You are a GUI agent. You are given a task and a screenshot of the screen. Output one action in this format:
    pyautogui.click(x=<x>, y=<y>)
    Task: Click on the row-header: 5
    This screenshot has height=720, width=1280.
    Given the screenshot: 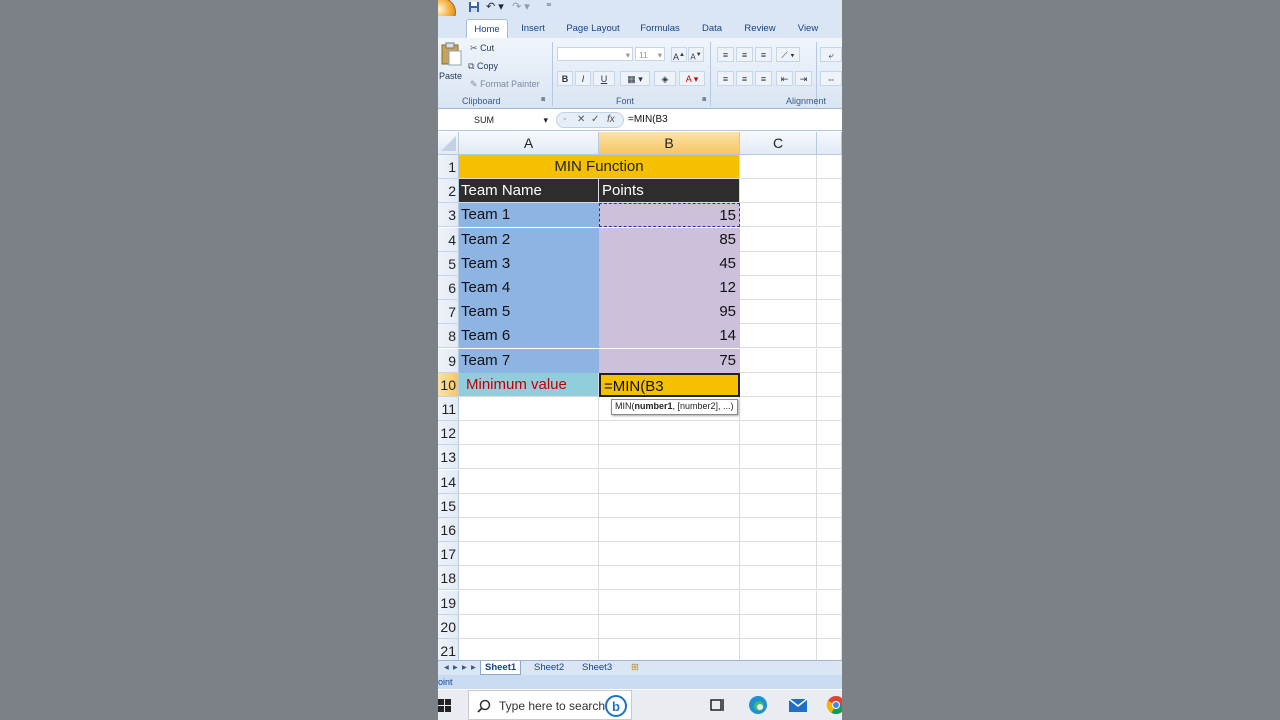 What is the action you would take?
    pyautogui.click(x=448, y=264)
    